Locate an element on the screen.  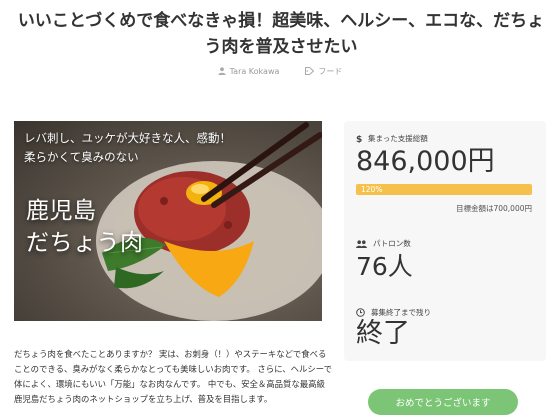
progress-percent: 120% is located at coordinates (372, 189).